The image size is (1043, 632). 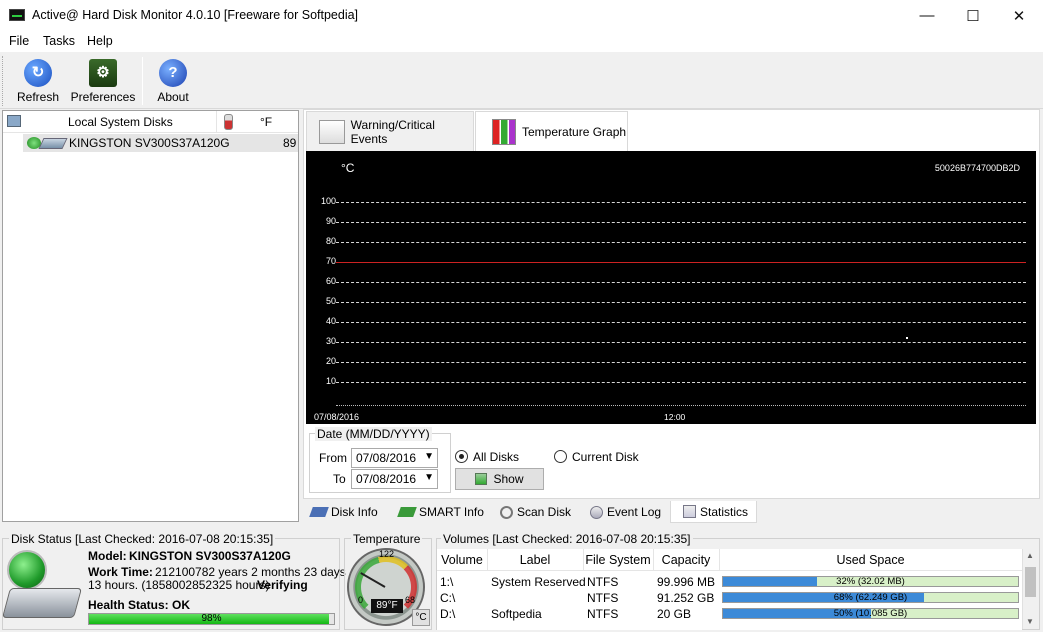 I want to click on used-space-bar: 50% (10.085 GB), so click(x=870, y=613).